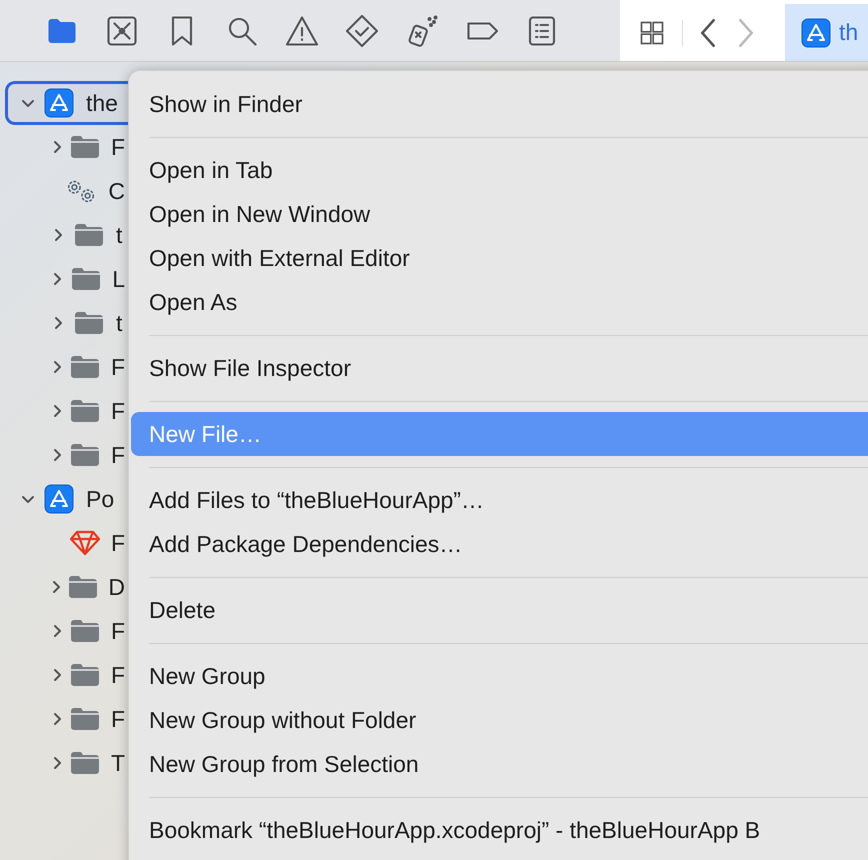 Image resolution: width=868 pixels, height=860 pixels. I want to click on tree-row: L, so click(66, 279).